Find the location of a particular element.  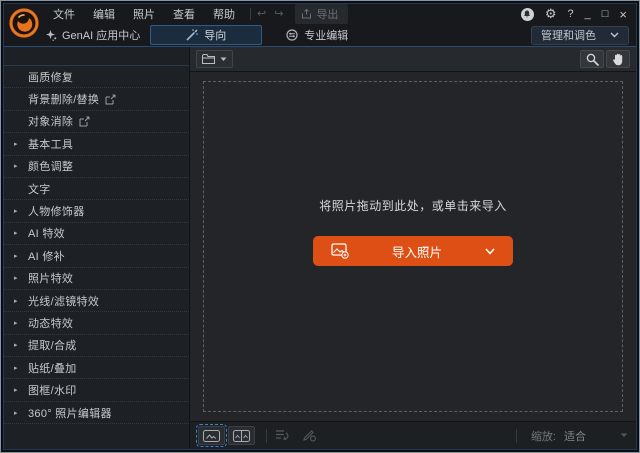

sidebar-item-basic-tools: ▸ 基本工具 is located at coordinates (96, 144).